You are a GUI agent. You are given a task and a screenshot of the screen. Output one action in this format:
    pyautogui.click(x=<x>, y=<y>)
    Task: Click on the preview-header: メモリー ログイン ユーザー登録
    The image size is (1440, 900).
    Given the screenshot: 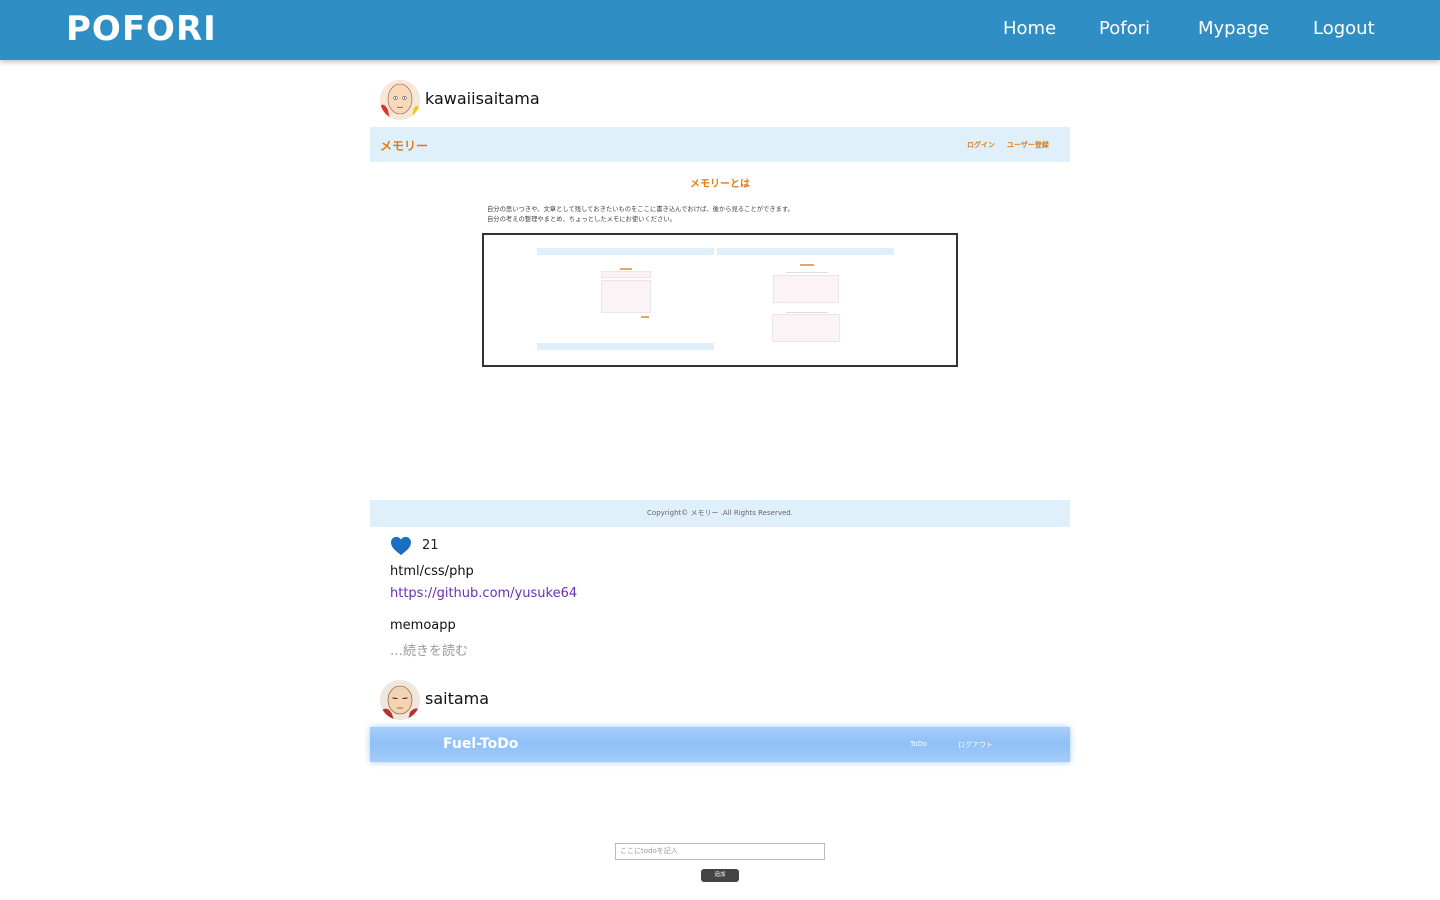 What is the action you would take?
    pyautogui.click(x=720, y=144)
    